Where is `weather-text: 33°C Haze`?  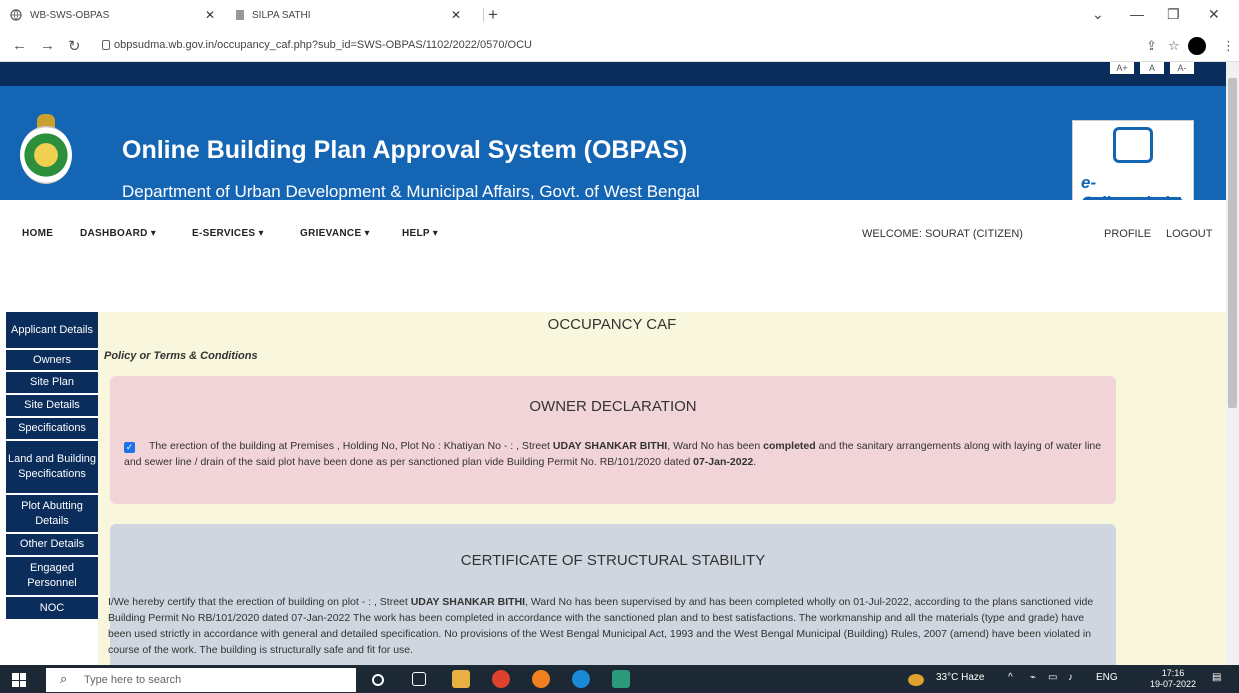 weather-text: 33°C Haze is located at coordinates (960, 677).